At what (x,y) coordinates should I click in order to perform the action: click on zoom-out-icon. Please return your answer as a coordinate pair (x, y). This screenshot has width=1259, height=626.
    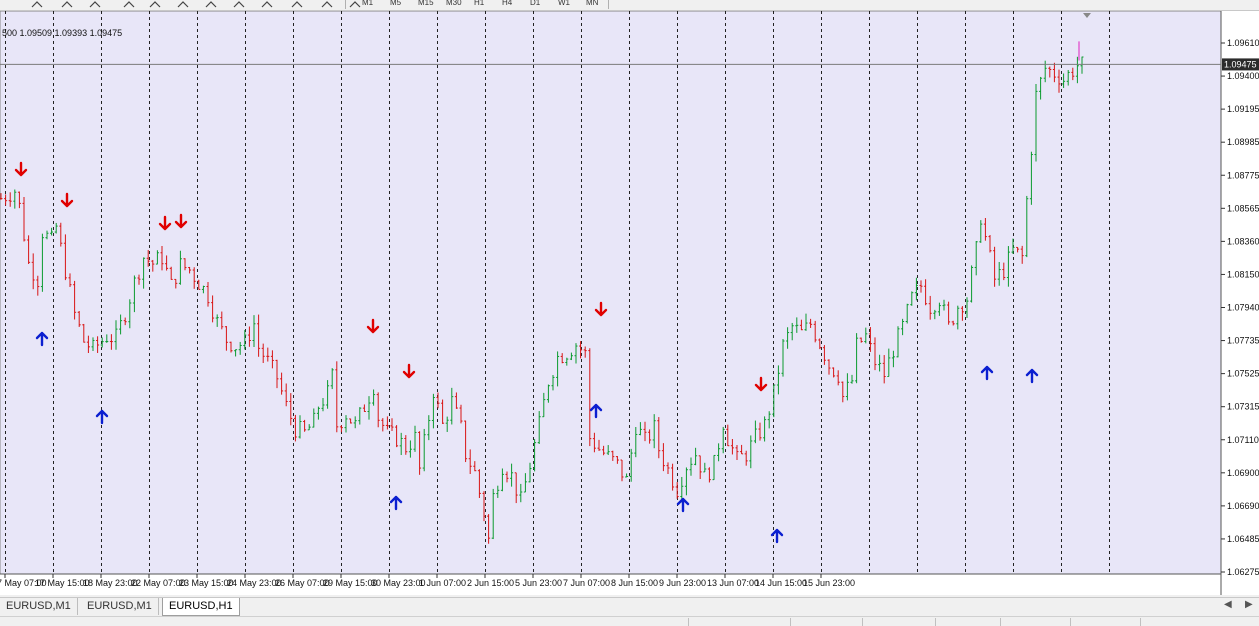
    Looking at the image, I should click on (239, 4).